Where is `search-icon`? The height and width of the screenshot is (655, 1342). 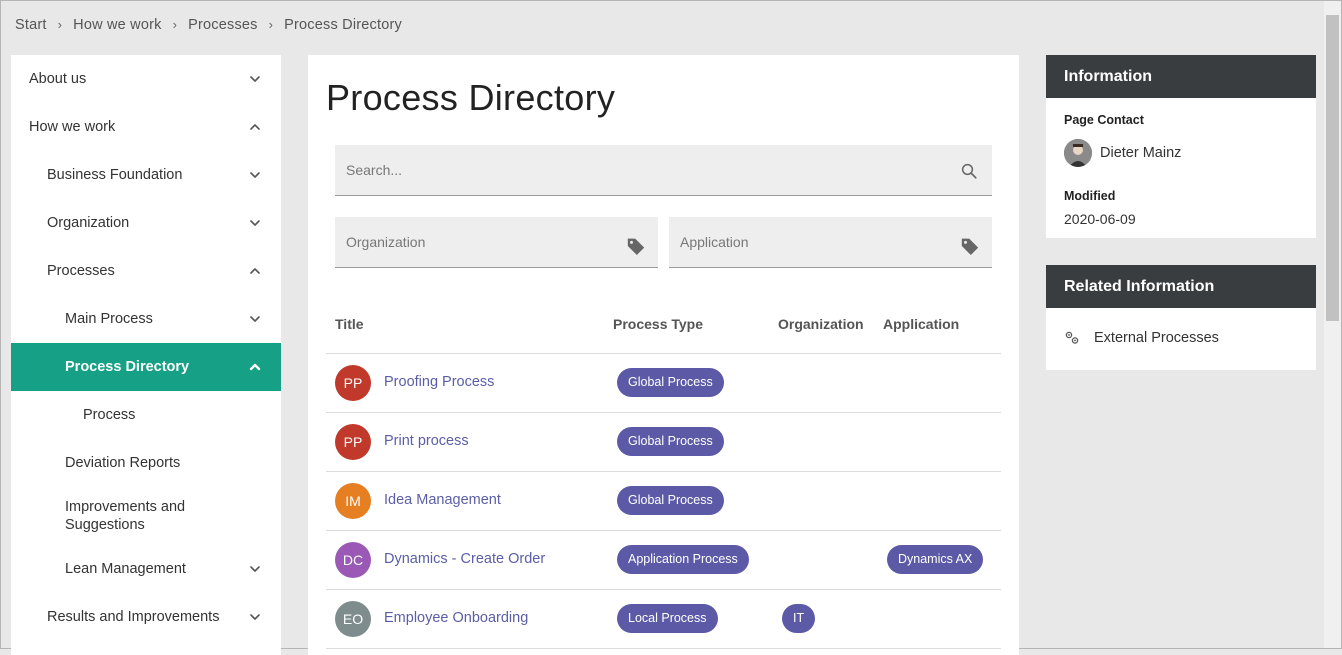
search-icon is located at coordinates (969, 171).